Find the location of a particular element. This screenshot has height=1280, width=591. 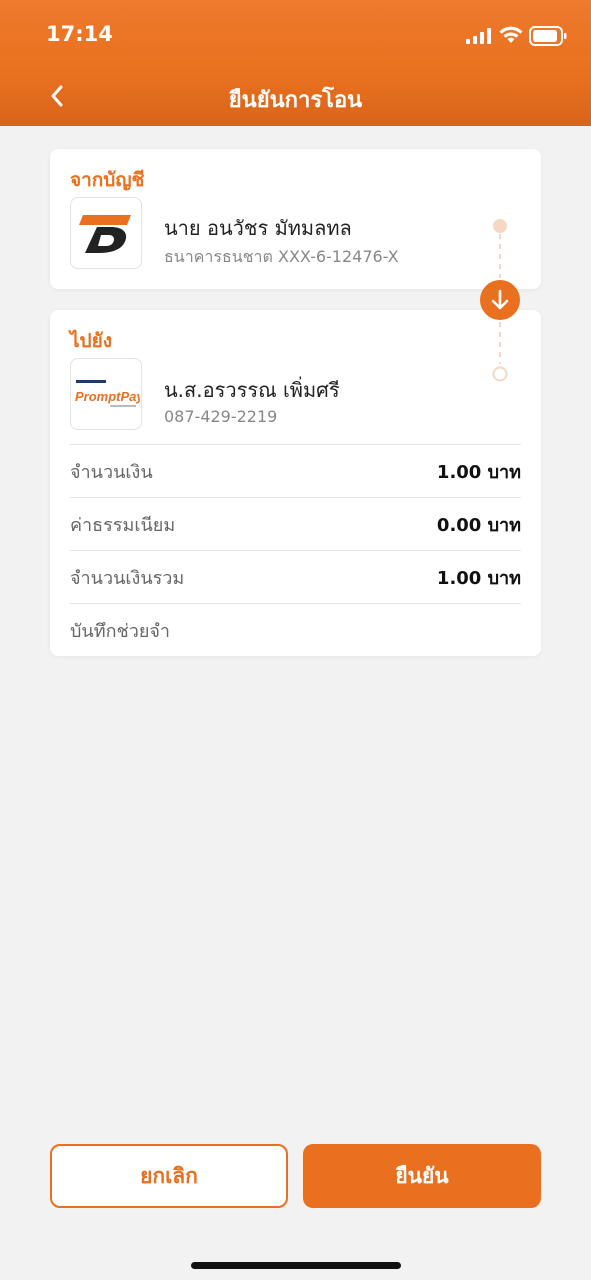

nav-bar: ยืนยันการโอน is located at coordinates (295, 98).